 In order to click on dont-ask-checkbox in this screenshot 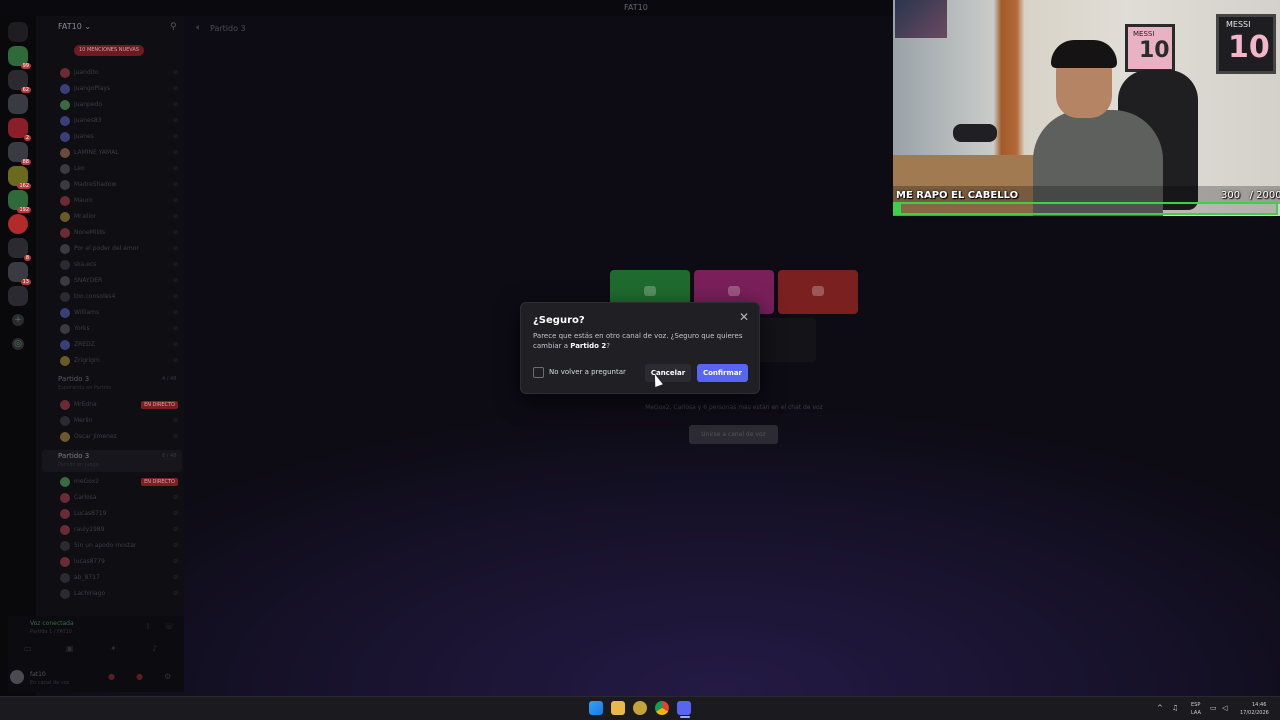, I will do `click(538, 372)`.